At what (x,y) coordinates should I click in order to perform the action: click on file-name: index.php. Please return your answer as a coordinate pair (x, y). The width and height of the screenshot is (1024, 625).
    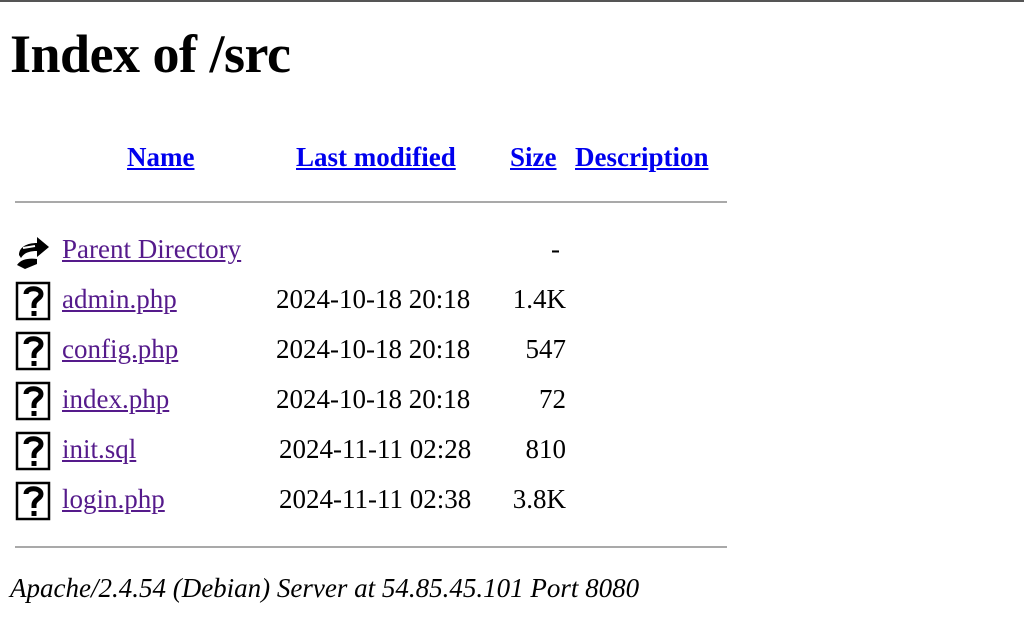
    Looking at the image, I should click on (115, 399).